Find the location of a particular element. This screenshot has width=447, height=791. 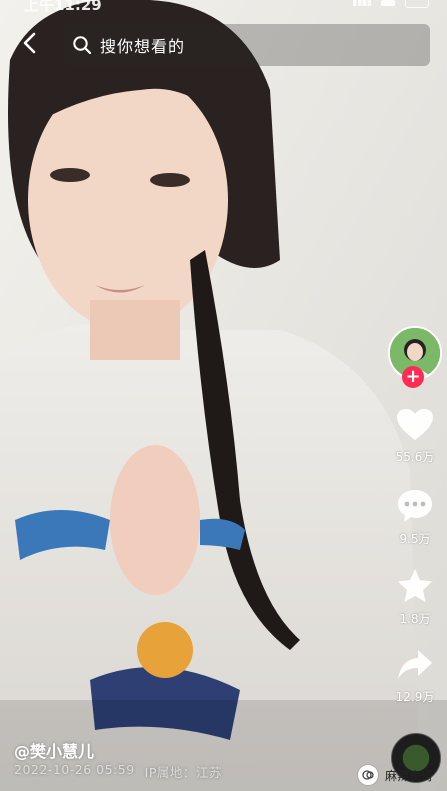

back-button is located at coordinates (29, 43).